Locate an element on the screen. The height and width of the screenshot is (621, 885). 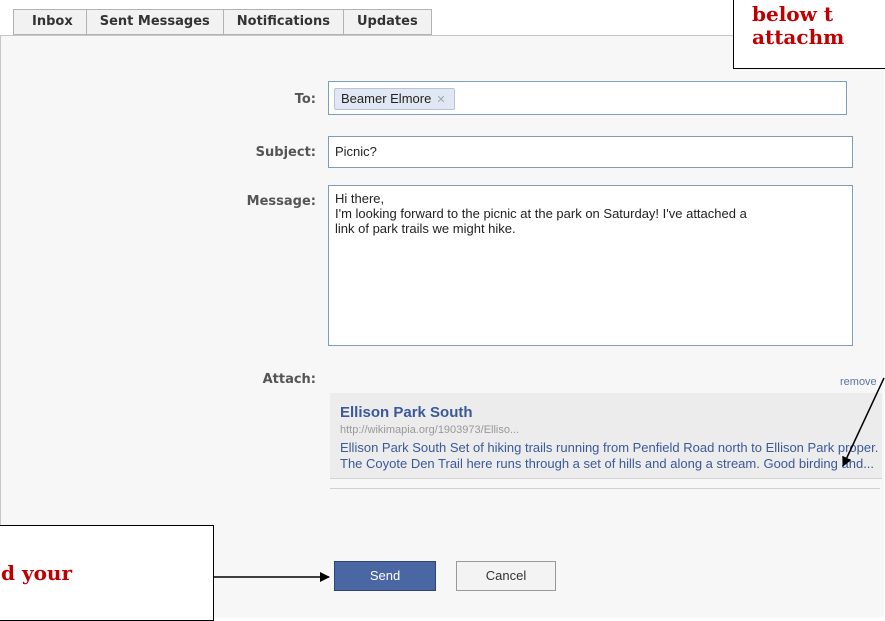
tab-sent-messages: Sent Messages is located at coordinates (154, 22).